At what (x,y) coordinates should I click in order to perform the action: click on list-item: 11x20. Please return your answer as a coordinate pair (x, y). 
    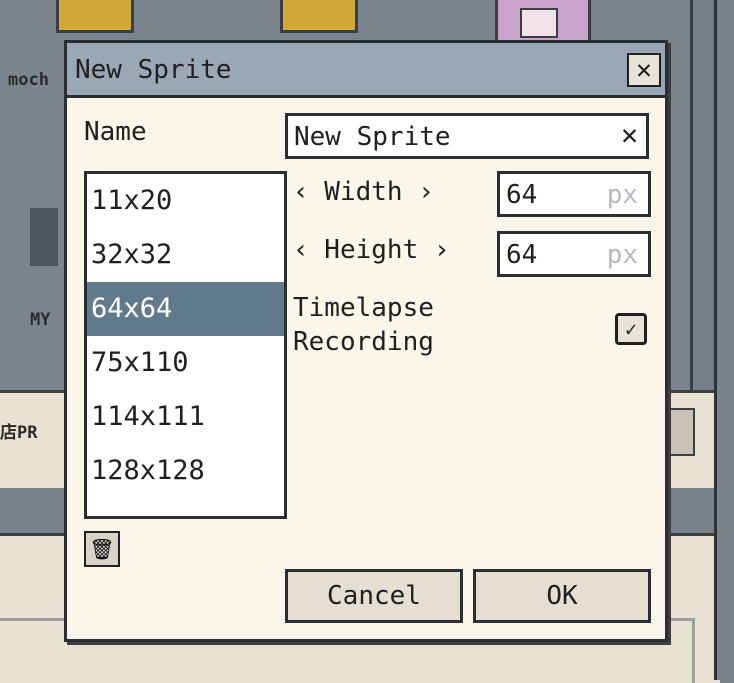
    Looking at the image, I should click on (185, 201).